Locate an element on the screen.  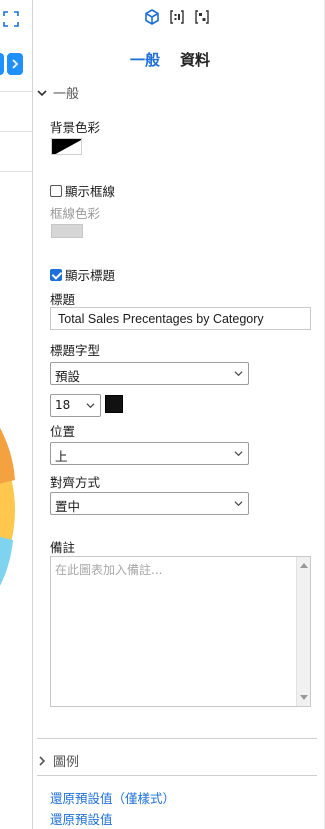
panel-toolbar is located at coordinates (177, 17).